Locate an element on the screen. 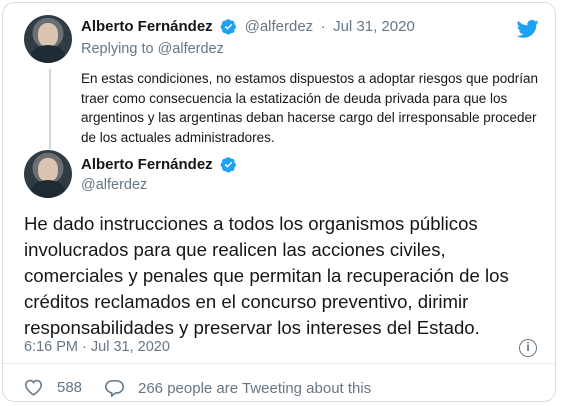 This screenshot has width=561, height=406. thread-connector is located at coordinates (50, 109).